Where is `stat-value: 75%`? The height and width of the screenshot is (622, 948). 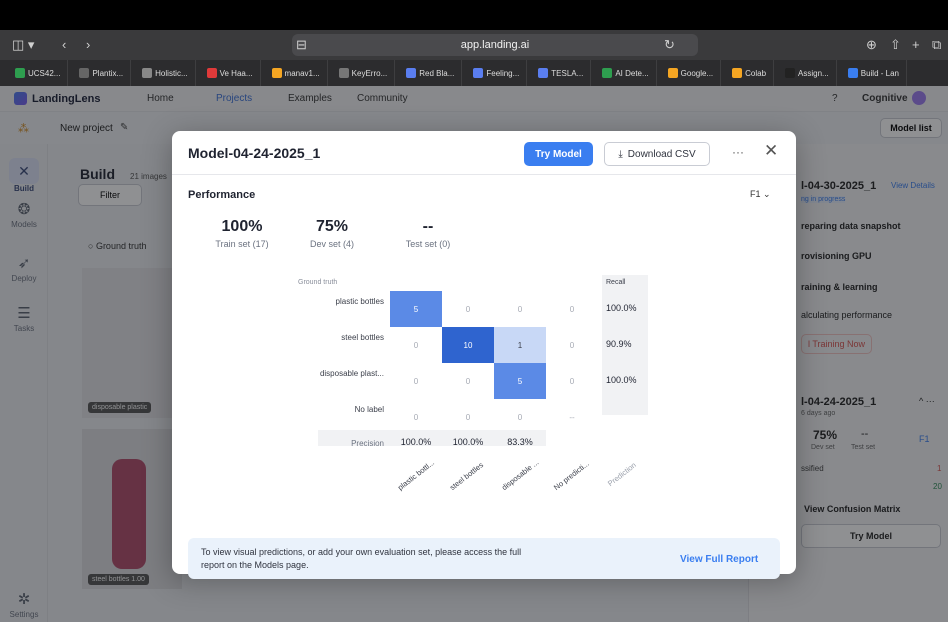
stat-value: 75% is located at coordinates (332, 226).